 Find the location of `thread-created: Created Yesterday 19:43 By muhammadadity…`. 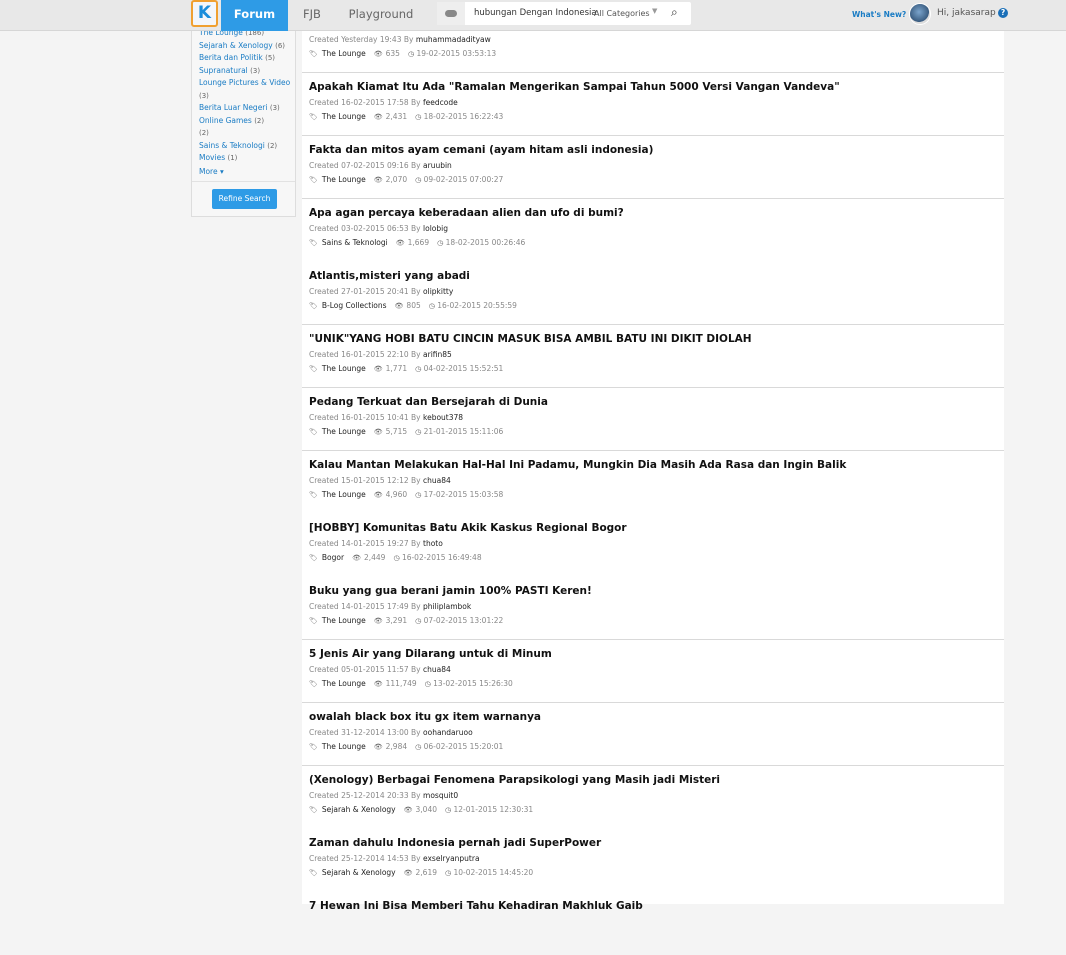

thread-created: Created Yesterday 19:43 By muhammadadity… is located at coordinates (400, 39).